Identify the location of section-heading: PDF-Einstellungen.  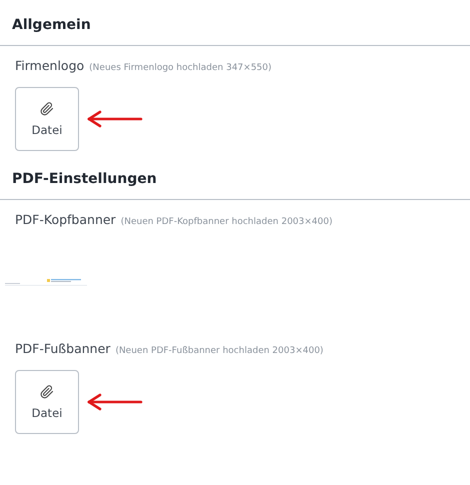
(235, 185).